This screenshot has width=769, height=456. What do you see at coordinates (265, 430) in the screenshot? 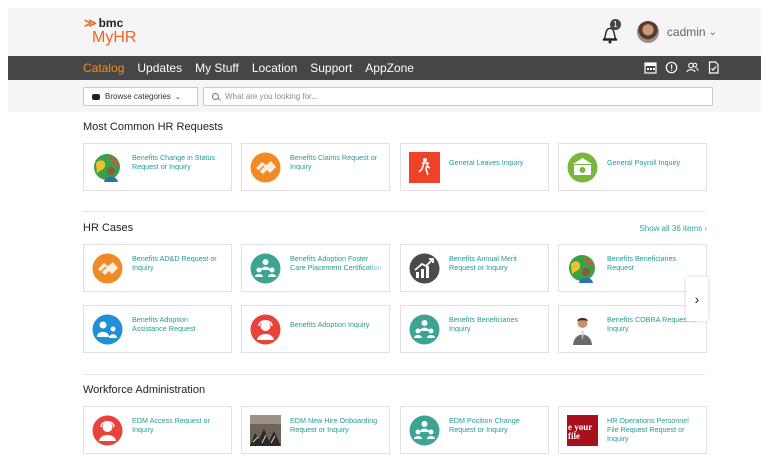
I see `photo-icon` at bounding box center [265, 430].